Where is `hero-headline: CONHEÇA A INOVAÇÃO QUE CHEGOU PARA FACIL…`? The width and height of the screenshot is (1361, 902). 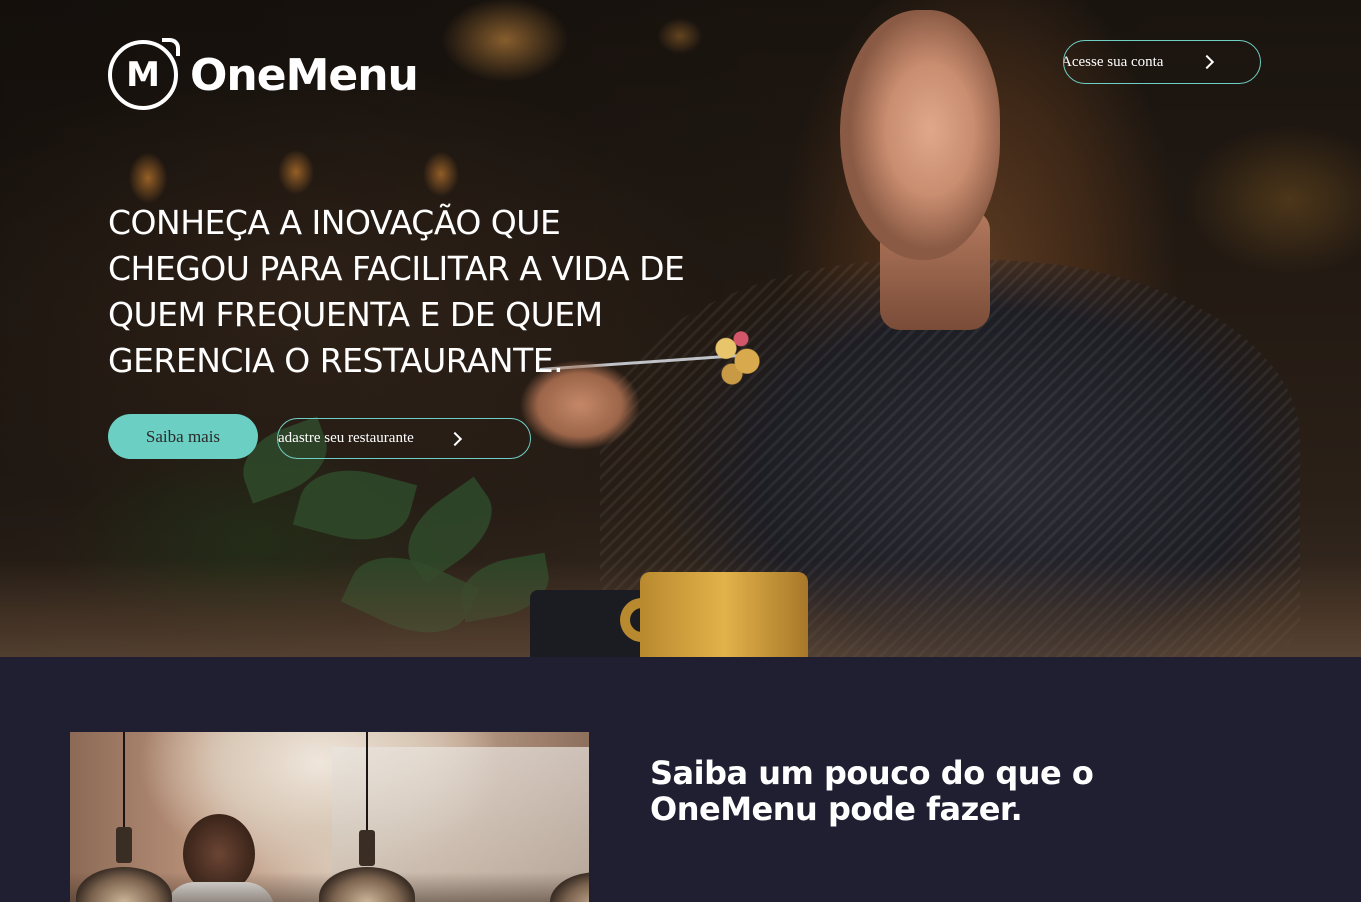
hero-headline: CONHEÇA A INOVAÇÃO QUE CHEGOU PARA FACIL… is located at coordinates (396, 291).